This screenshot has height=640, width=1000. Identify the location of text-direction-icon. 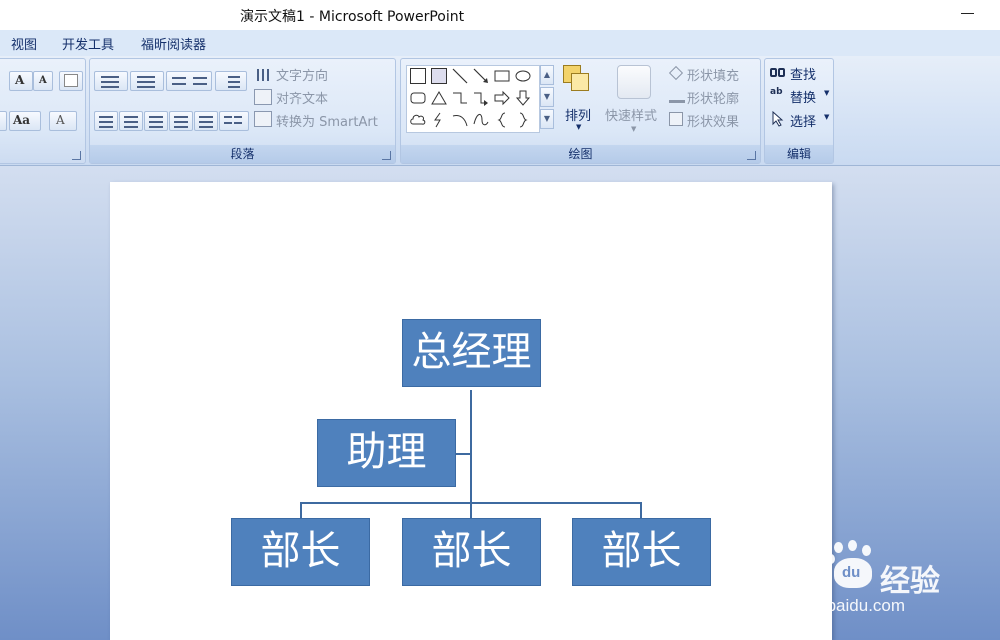
(264, 75).